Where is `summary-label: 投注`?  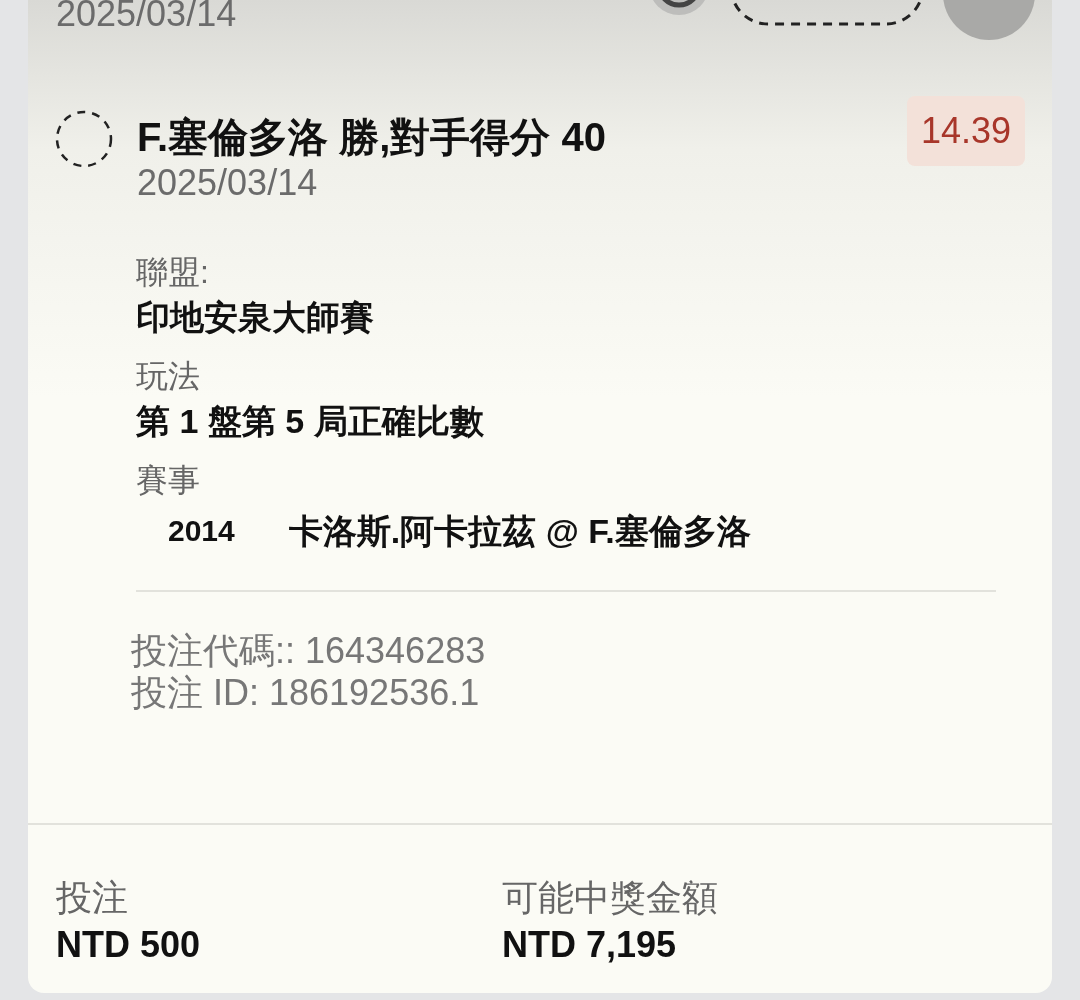
summary-label: 投注 is located at coordinates (92, 898).